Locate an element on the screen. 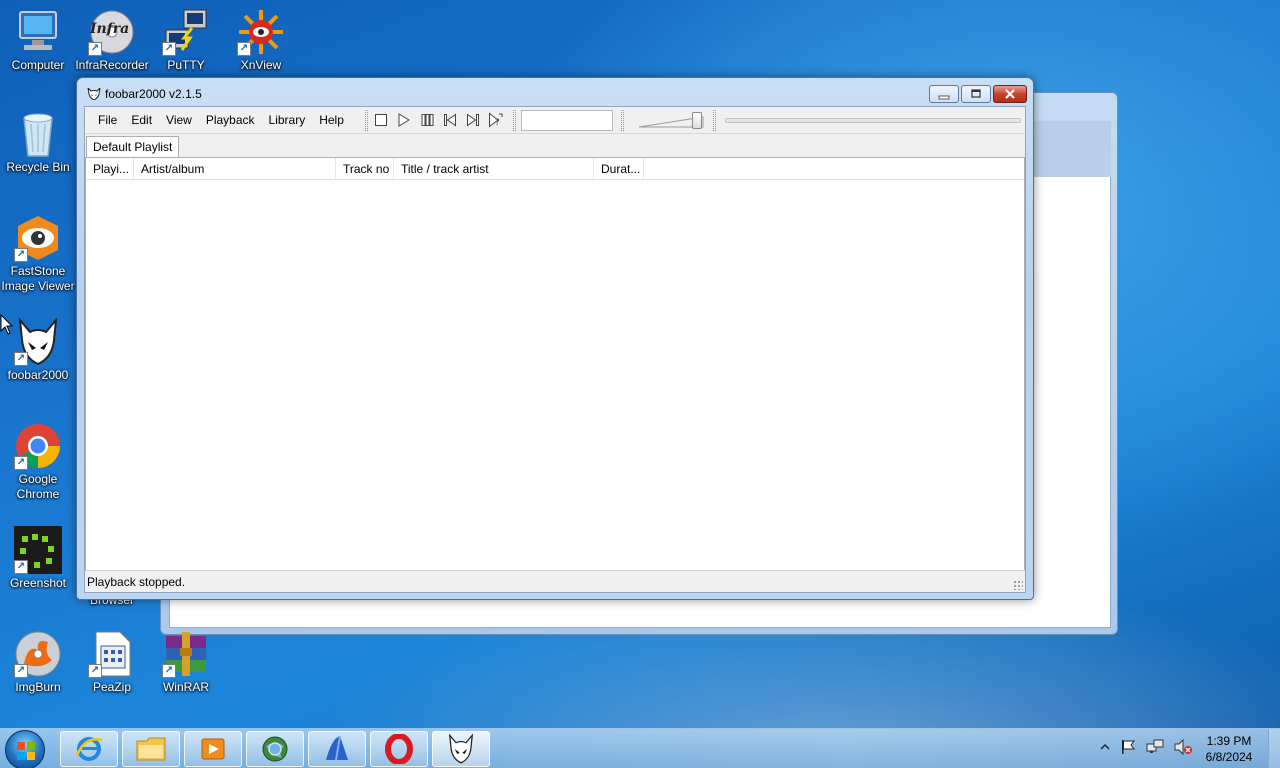  internet-explorer-icon is located at coordinates (89, 749).